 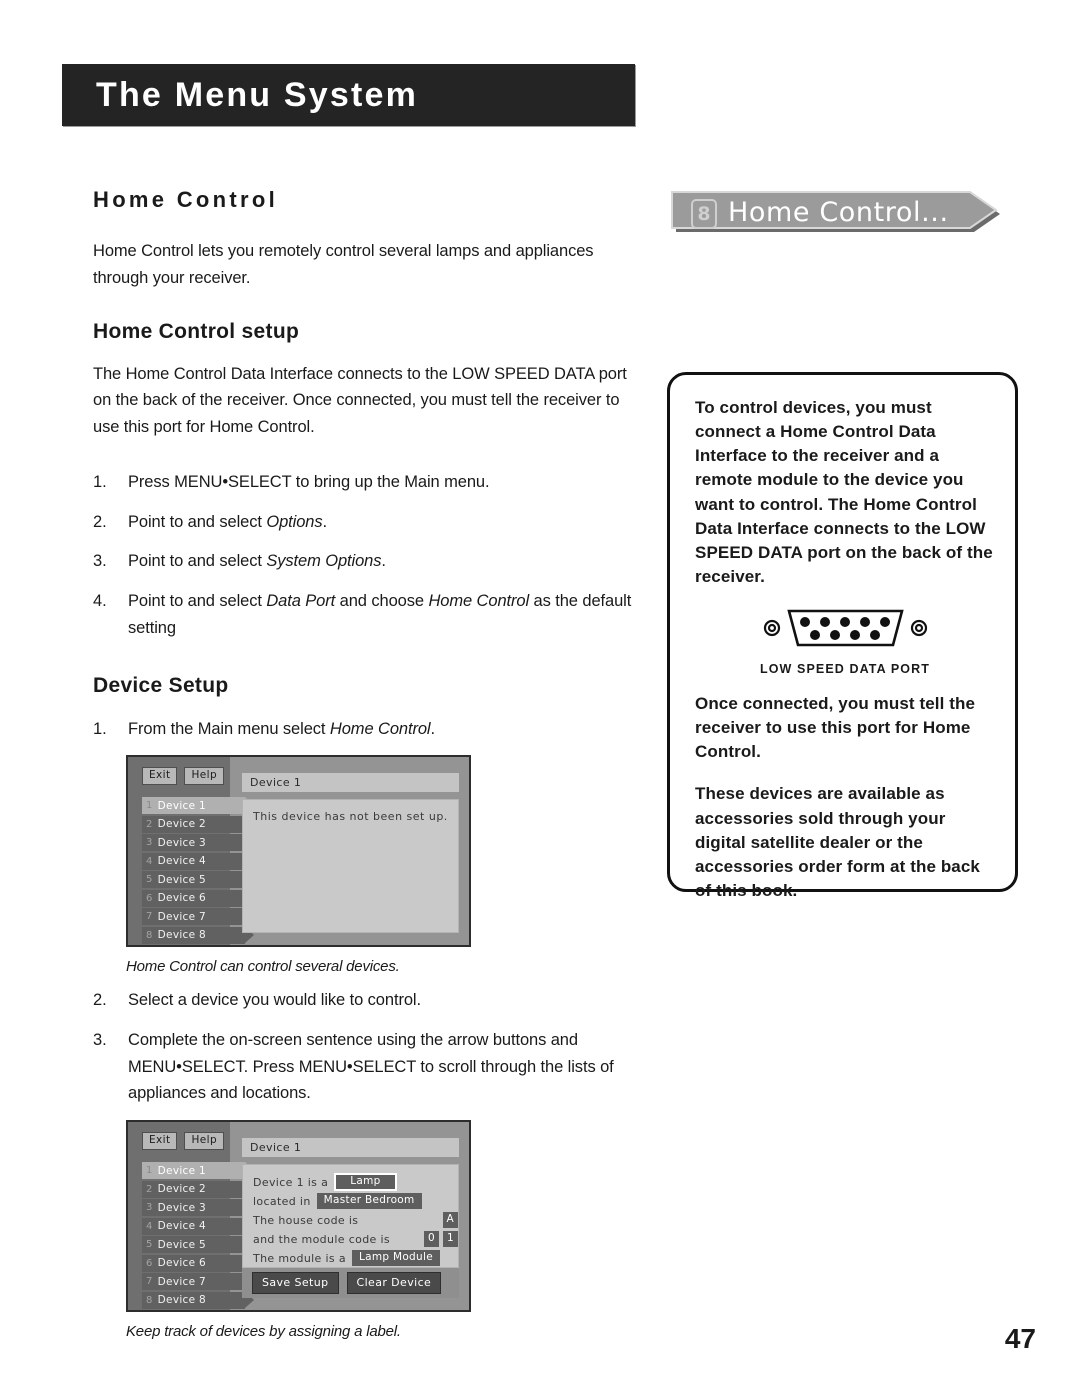 I want to click on db9-connector-icon, so click(x=845, y=628).